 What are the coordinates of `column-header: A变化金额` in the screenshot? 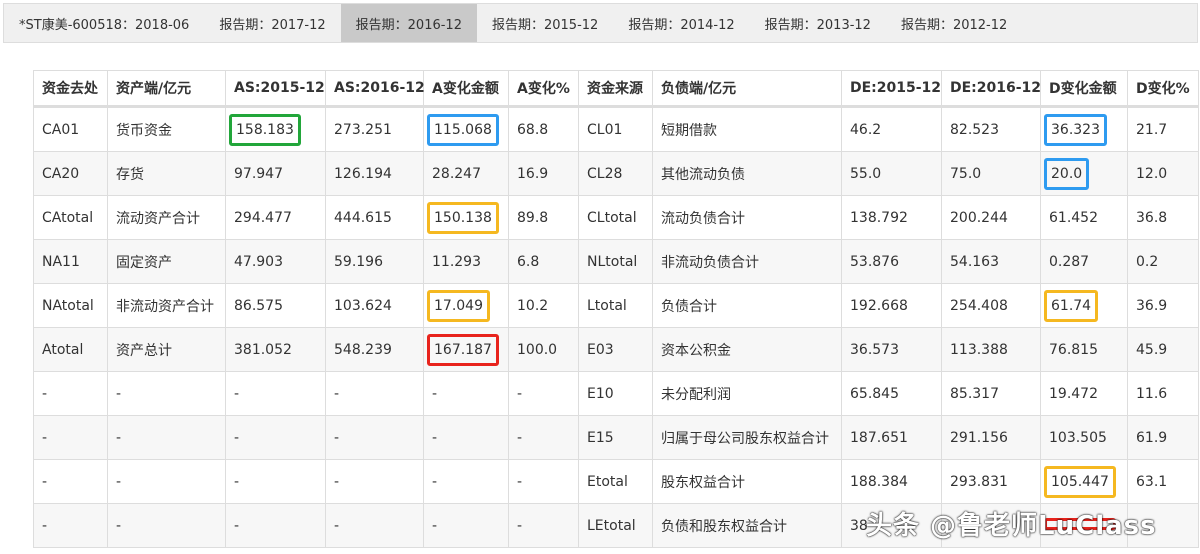 It's located at (466, 89).